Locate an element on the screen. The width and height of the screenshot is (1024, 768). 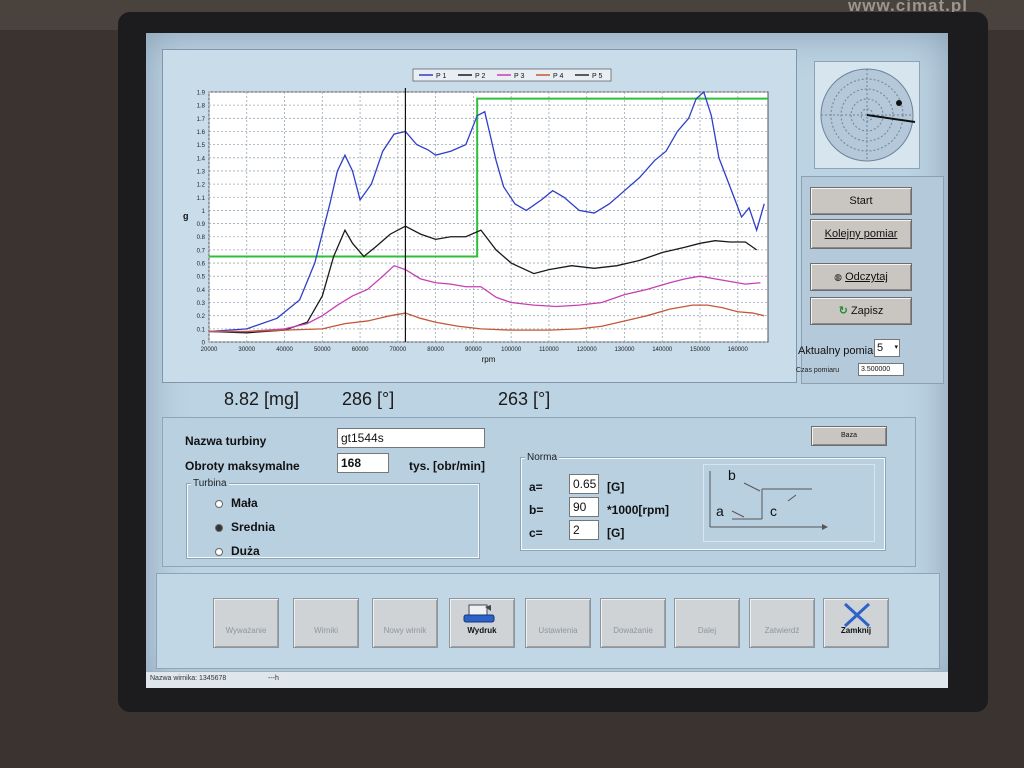
turbine-size-option-small: Mała is located at coordinates (236, 503).